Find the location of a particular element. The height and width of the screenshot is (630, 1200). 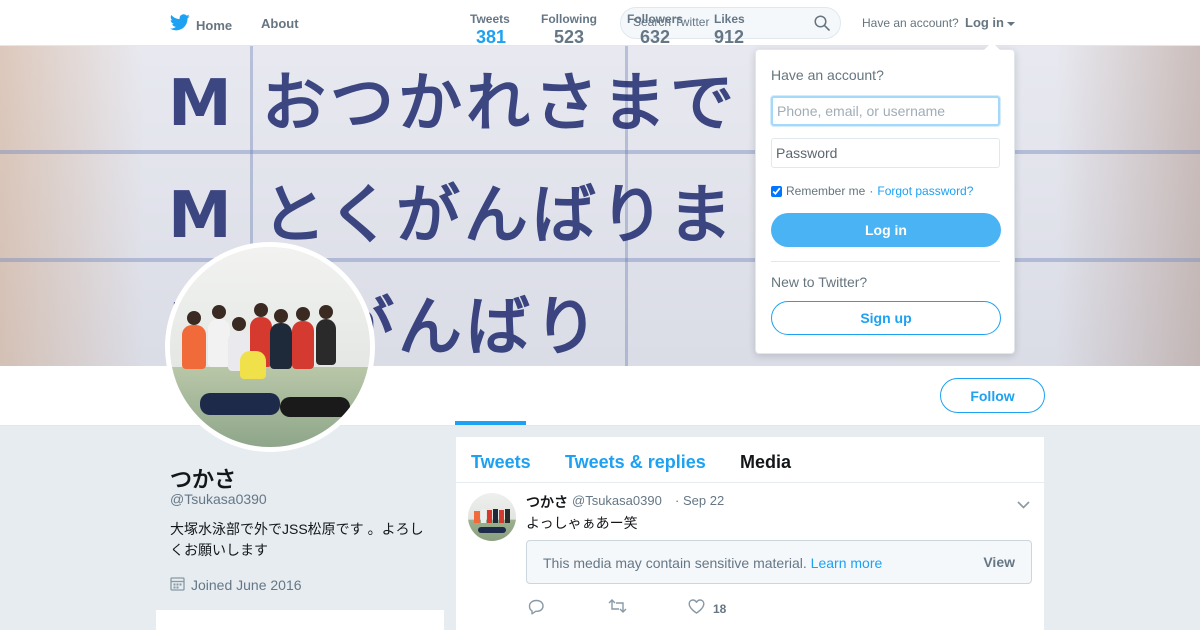

tweet-text: よっしゃぁあー笑 is located at coordinates (582, 523).